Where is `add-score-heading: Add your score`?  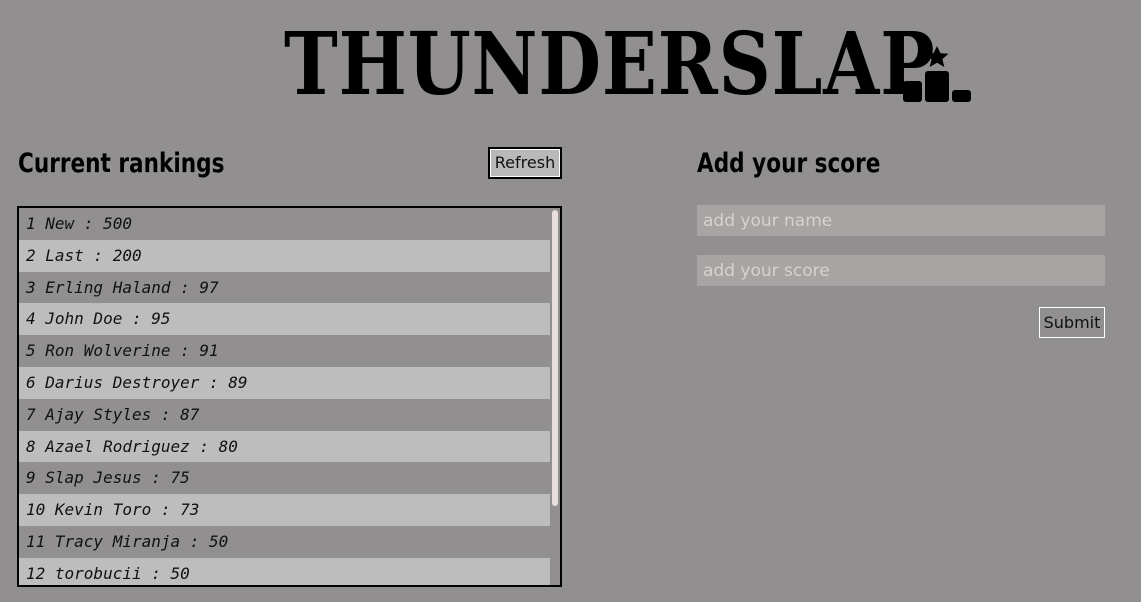 add-score-heading: Add your score is located at coordinates (789, 163).